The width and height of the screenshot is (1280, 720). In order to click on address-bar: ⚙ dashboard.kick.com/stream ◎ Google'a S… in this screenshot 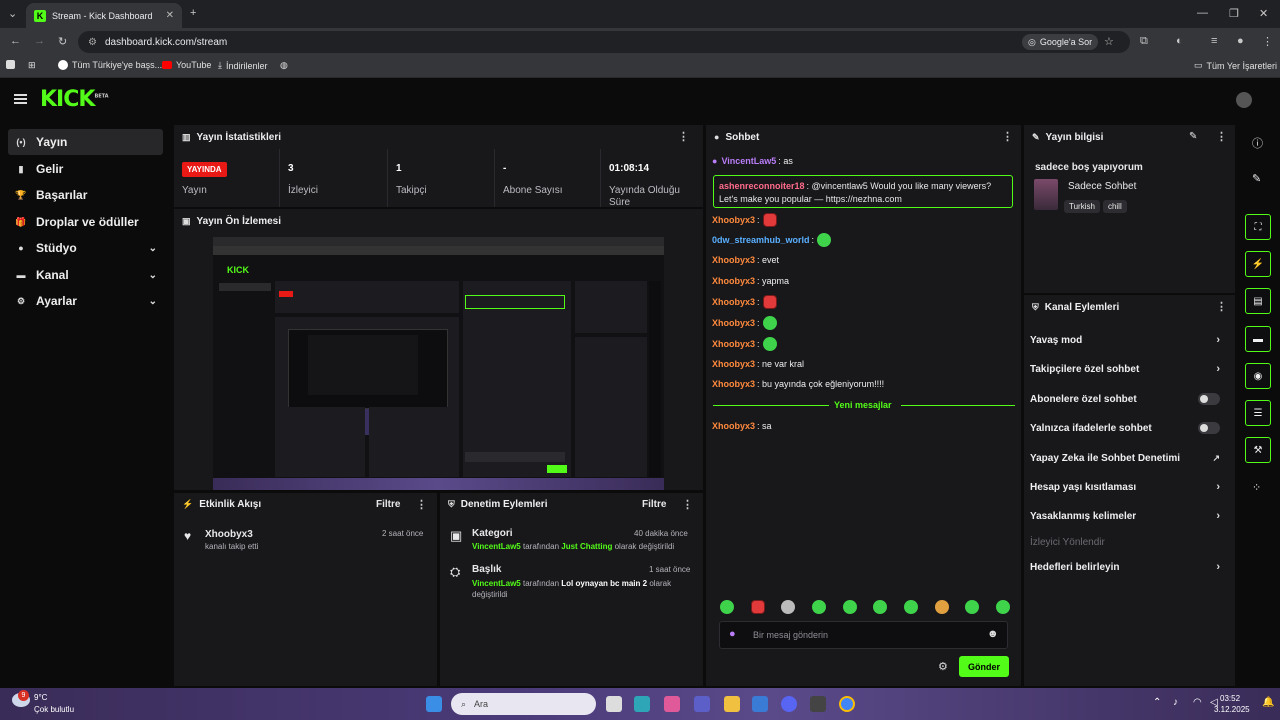, I will do `click(604, 42)`.